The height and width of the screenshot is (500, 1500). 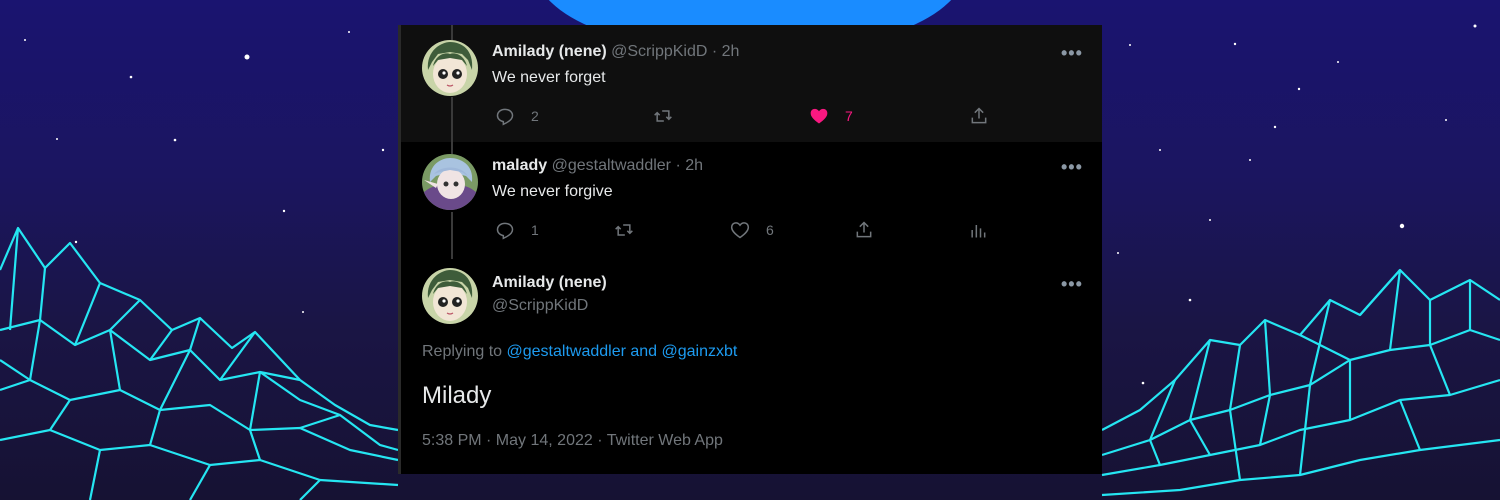 What do you see at coordinates (462, 351) in the screenshot?
I see `replying-prefix: Replying to` at bounding box center [462, 351].